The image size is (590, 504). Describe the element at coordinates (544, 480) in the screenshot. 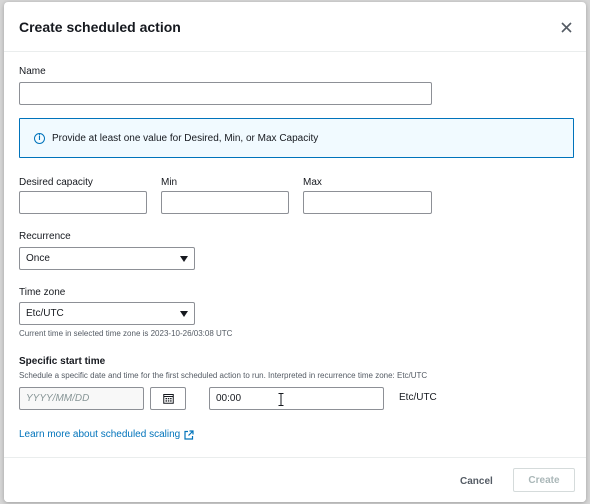

I see `create-button: Create` at that location.